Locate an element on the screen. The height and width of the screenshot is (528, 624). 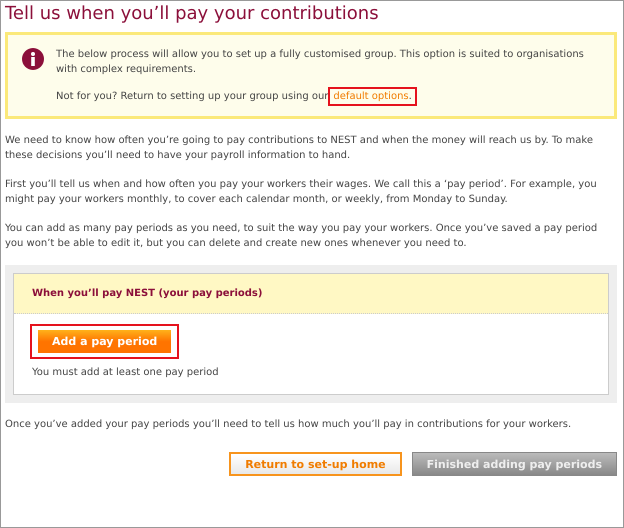
return-button: Return to set-up home is located at coordinates (315, 464).